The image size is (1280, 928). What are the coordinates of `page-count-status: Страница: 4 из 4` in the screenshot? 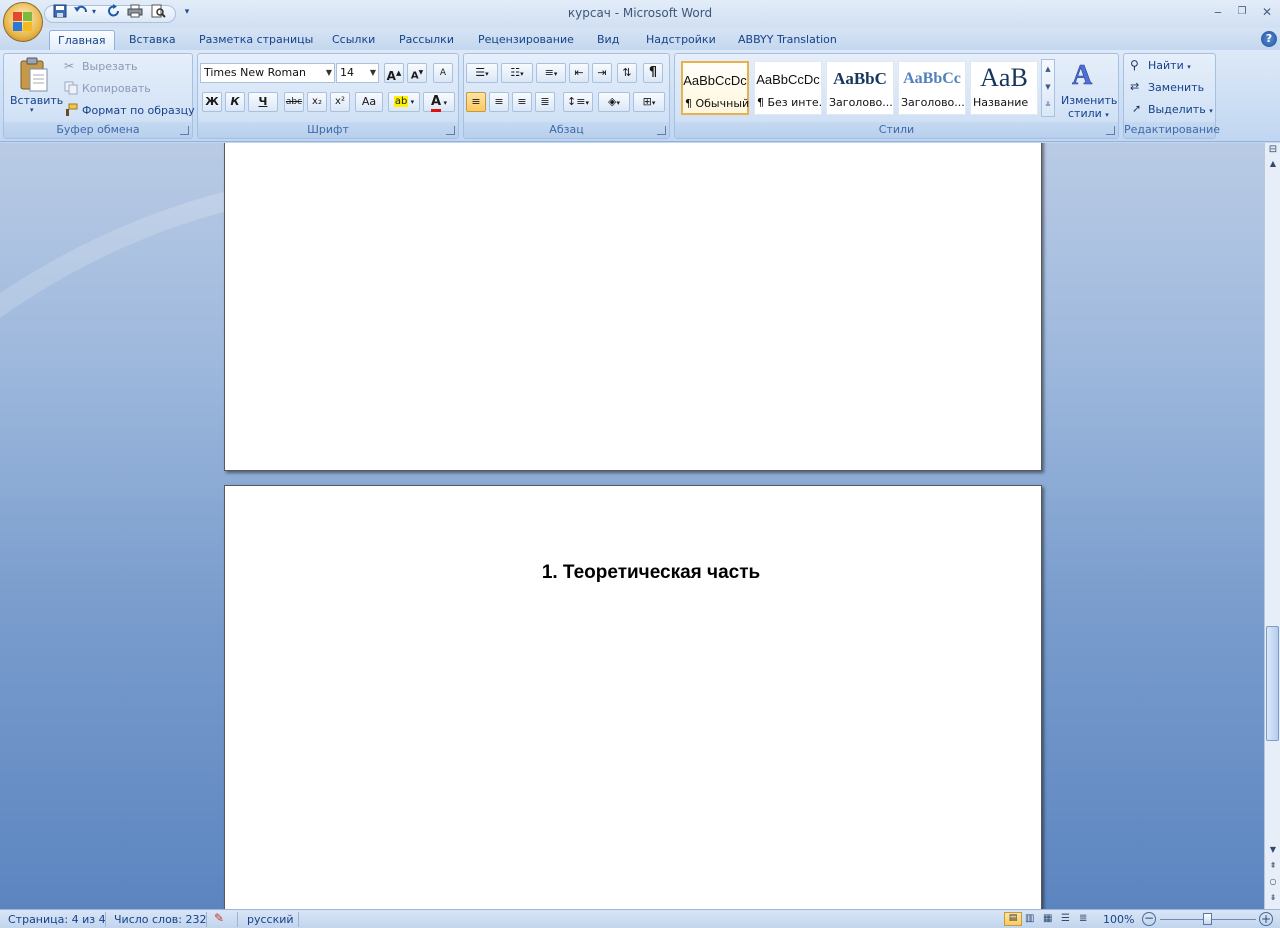 It's located at (57, 919).